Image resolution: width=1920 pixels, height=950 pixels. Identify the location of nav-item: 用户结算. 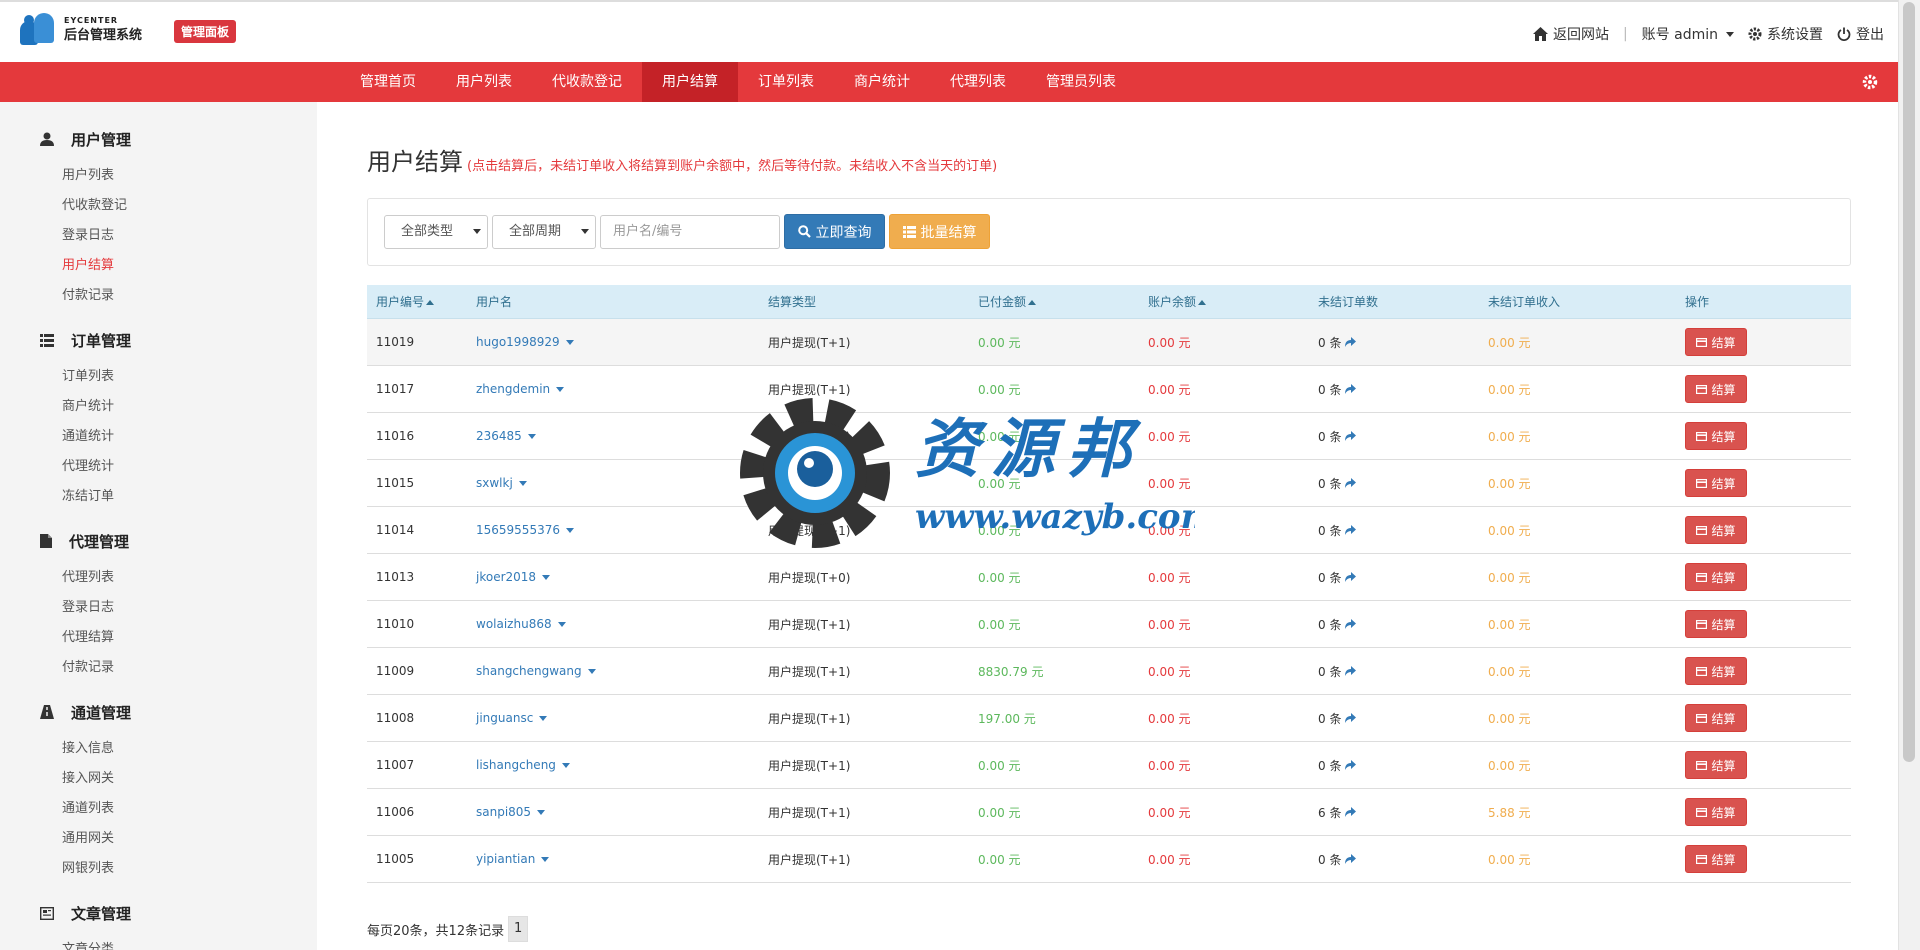
(690, 82).